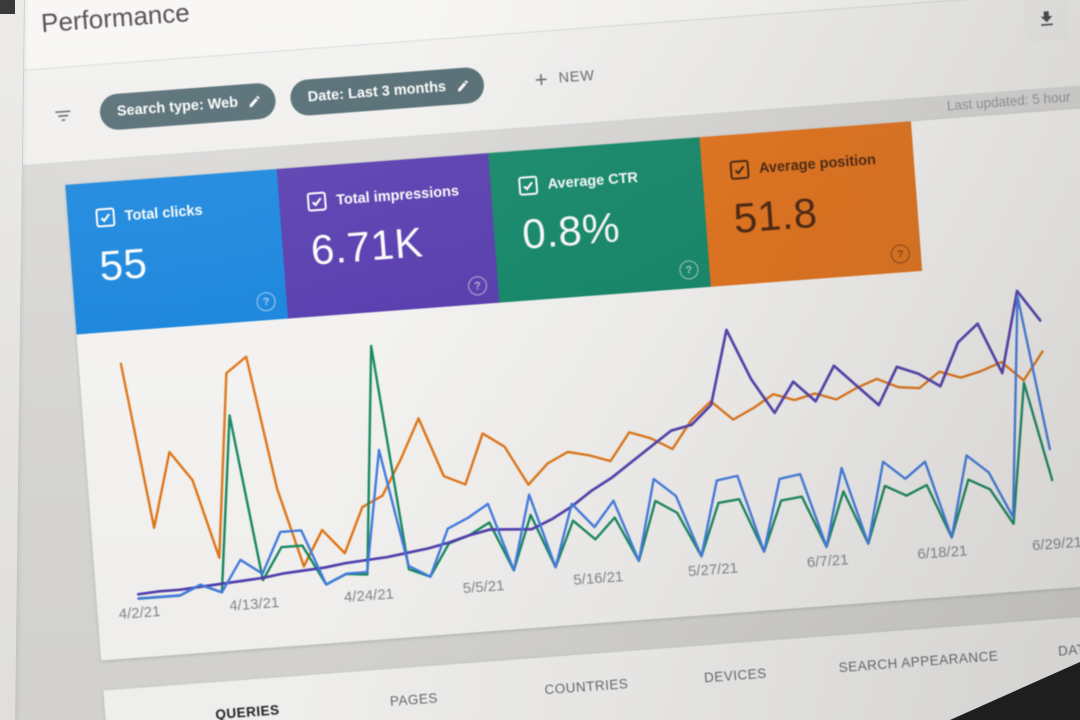  I want to click on metric-card-value: 55, so click(123, 264).